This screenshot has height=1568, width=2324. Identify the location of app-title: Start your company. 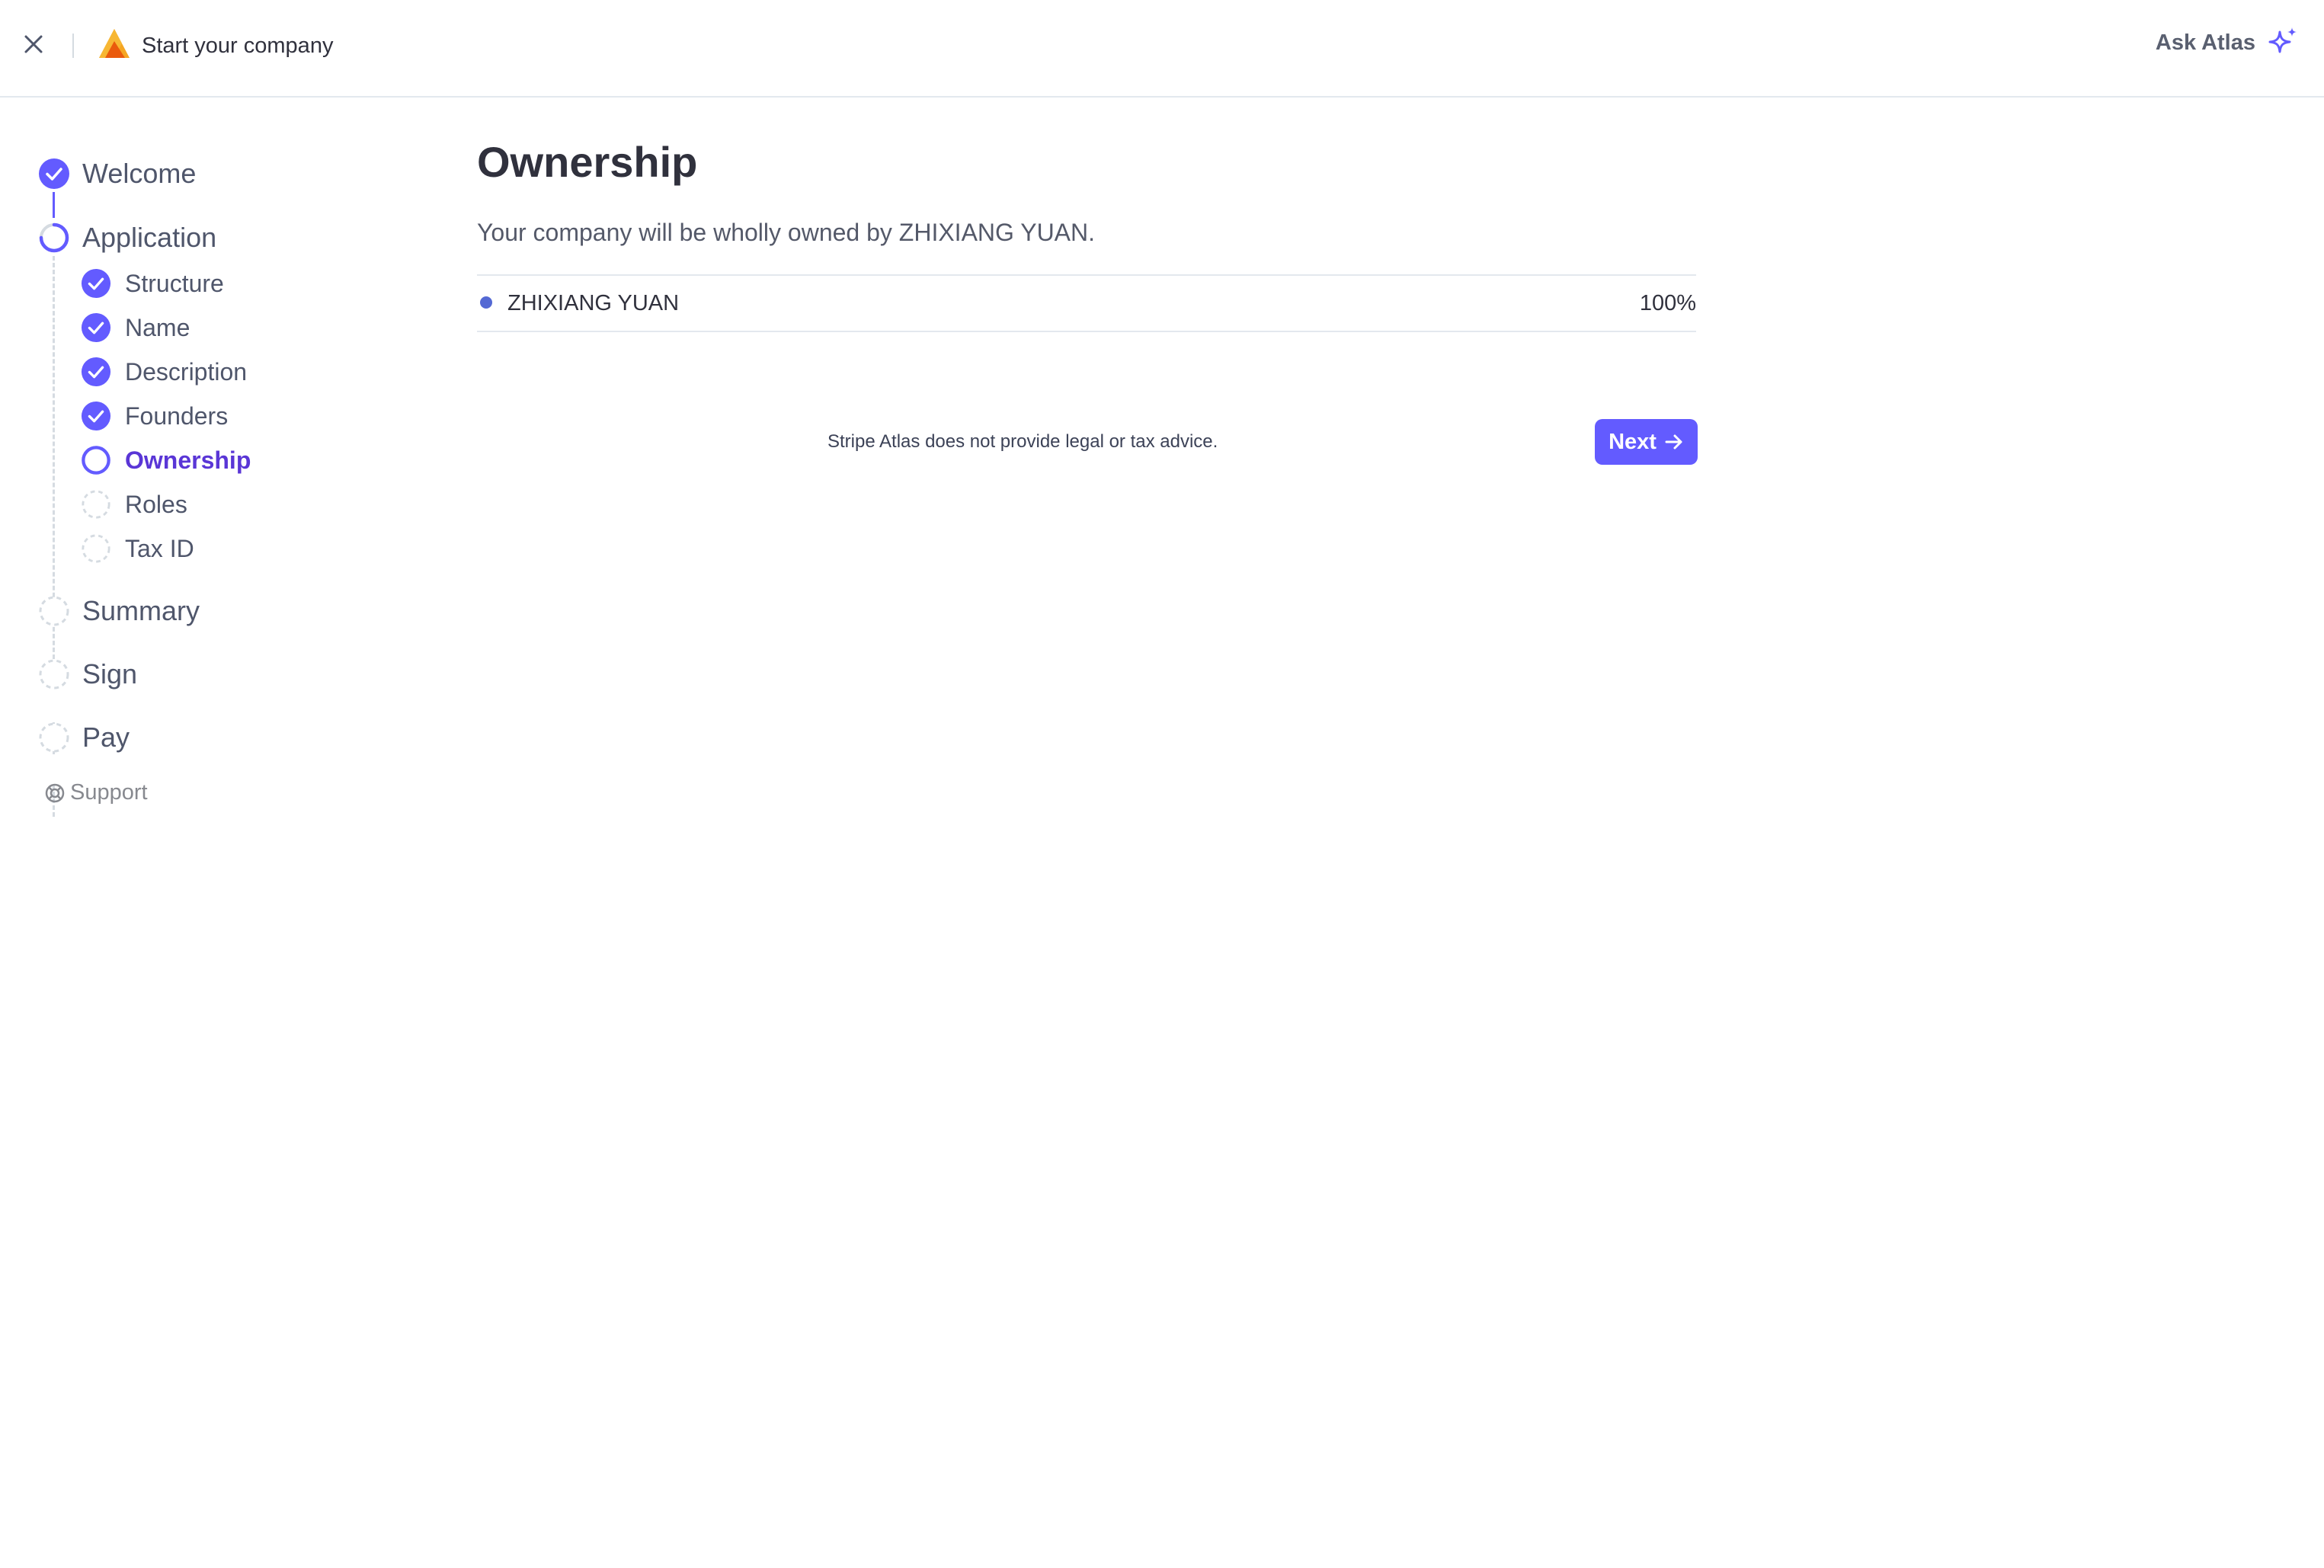
(238, 46).